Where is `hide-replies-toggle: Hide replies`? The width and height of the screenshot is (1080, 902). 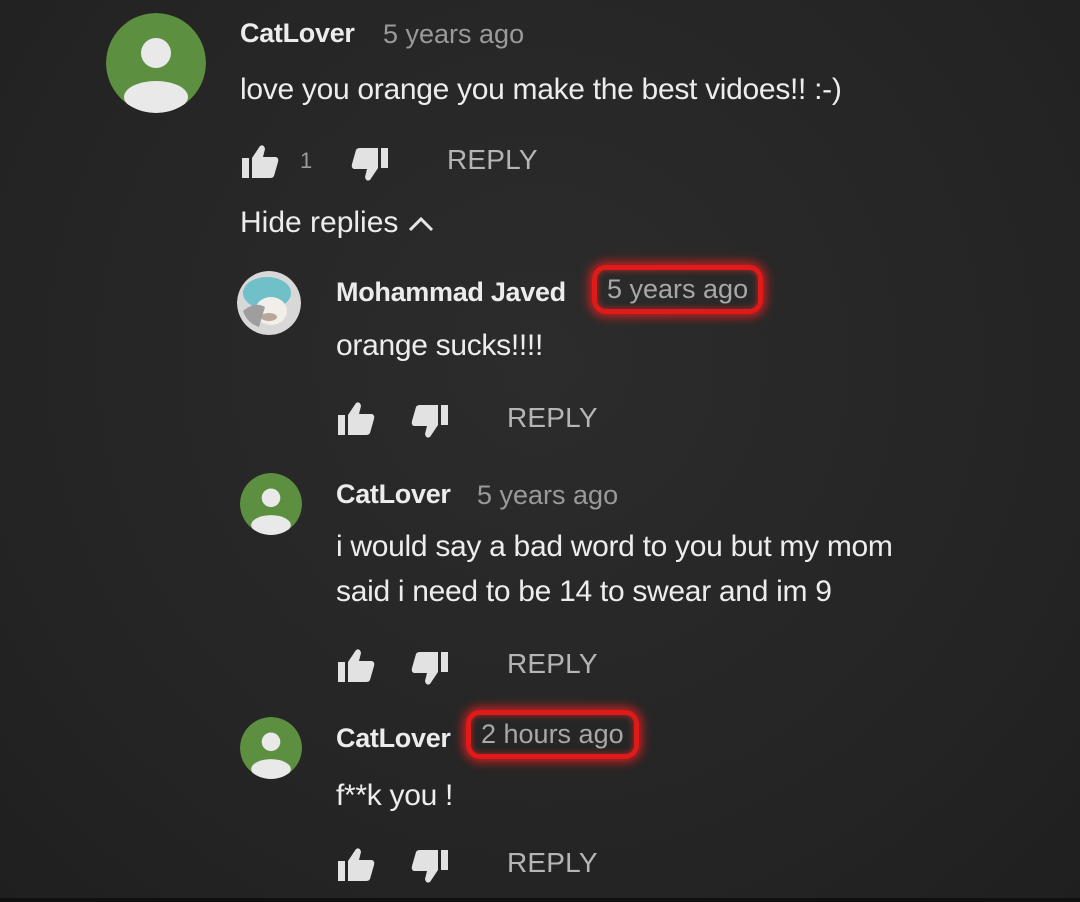 hide-replies-toggle: Hide replies is located at coordinates (337, 223).